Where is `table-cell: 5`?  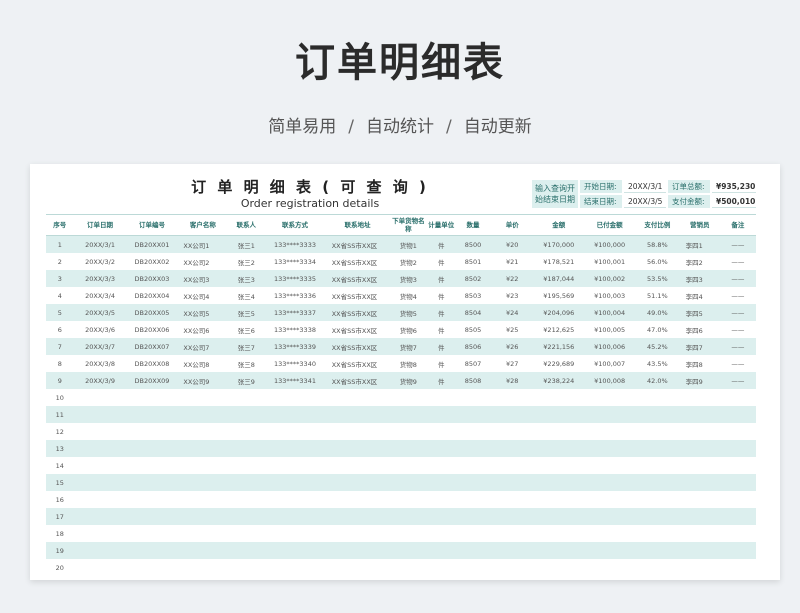
table-cell: 5 is located at coordinates (60, 312).